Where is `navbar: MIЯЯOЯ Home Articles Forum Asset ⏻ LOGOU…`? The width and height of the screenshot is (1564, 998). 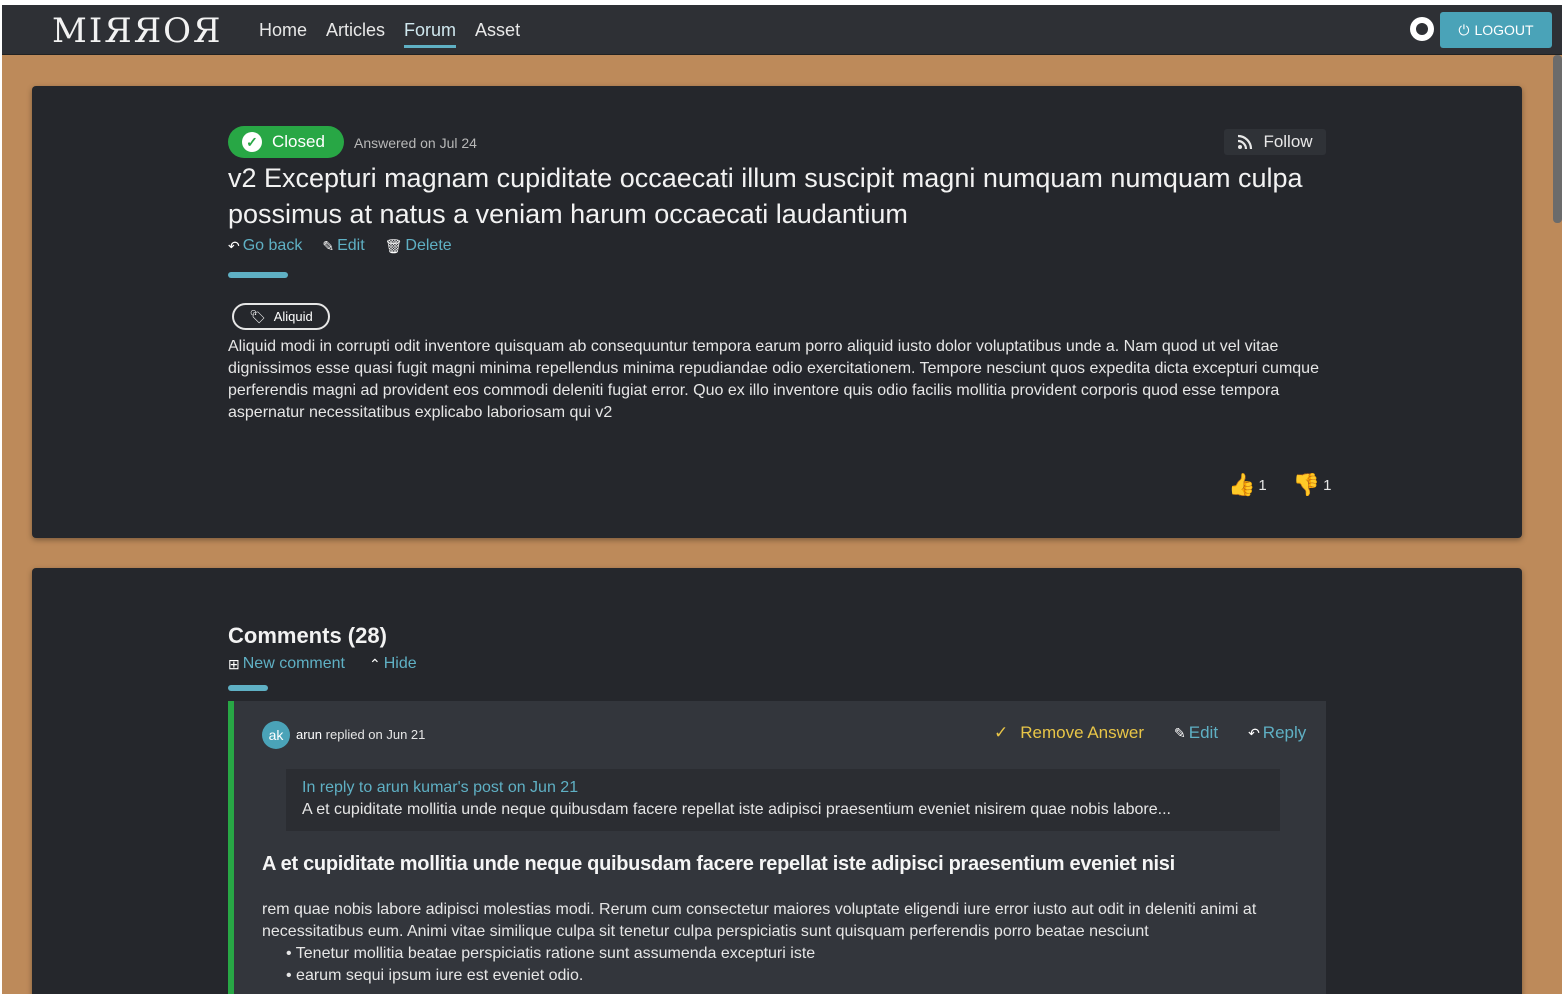 navbar: MIЯЯOЯ Home Articles Forum Asset ⏻ LOGOU… is located at coordinates (782, 30).